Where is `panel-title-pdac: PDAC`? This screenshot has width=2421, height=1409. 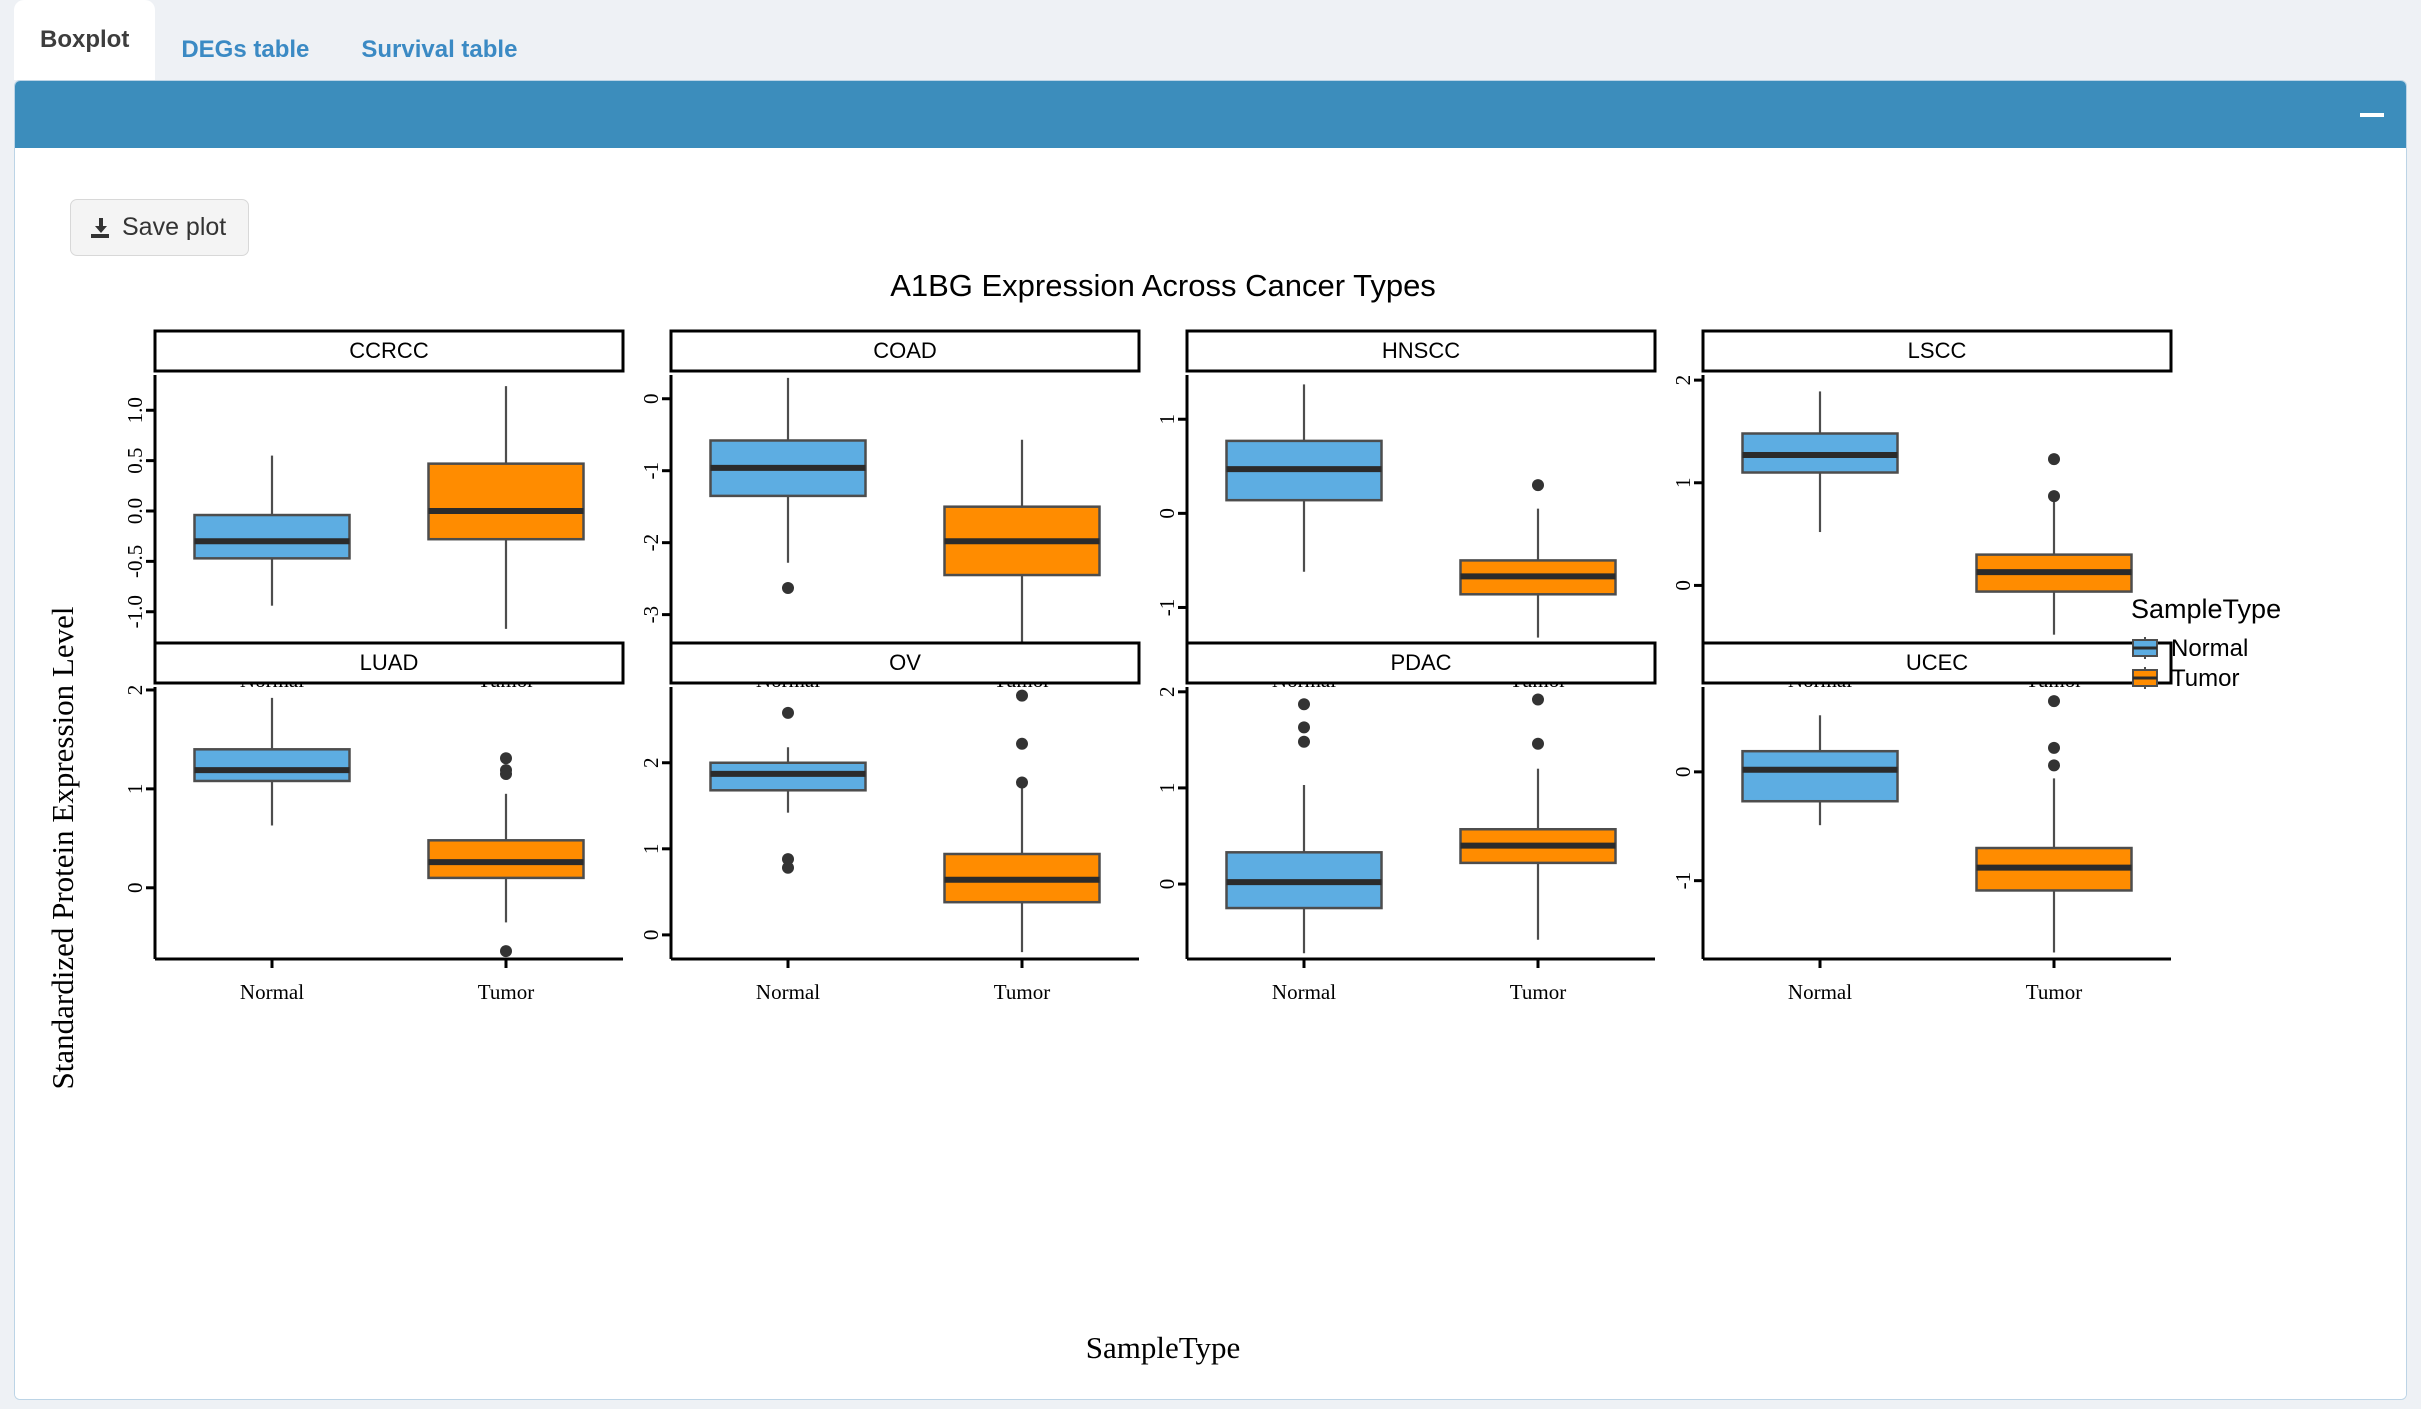
panel-title-pdac: PDAC is located at coordinates (1420, 662).